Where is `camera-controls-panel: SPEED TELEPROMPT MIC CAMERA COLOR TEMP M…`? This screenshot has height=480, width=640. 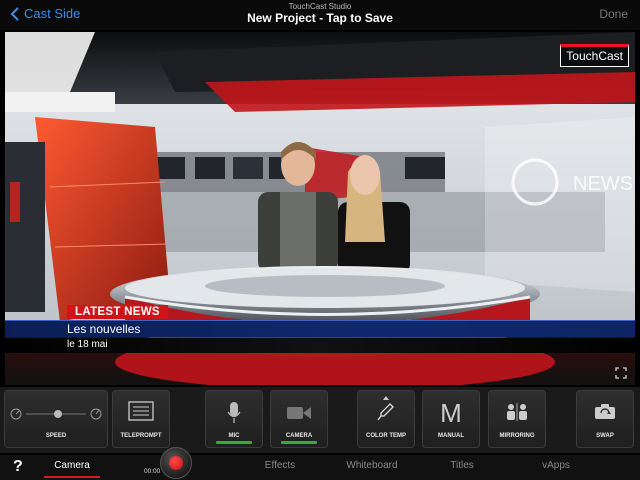 camera-controls-panel: SPEED TELEPROMPT MIC CAMERA COLOR TEMP M… is located at coordinates (320, 420).